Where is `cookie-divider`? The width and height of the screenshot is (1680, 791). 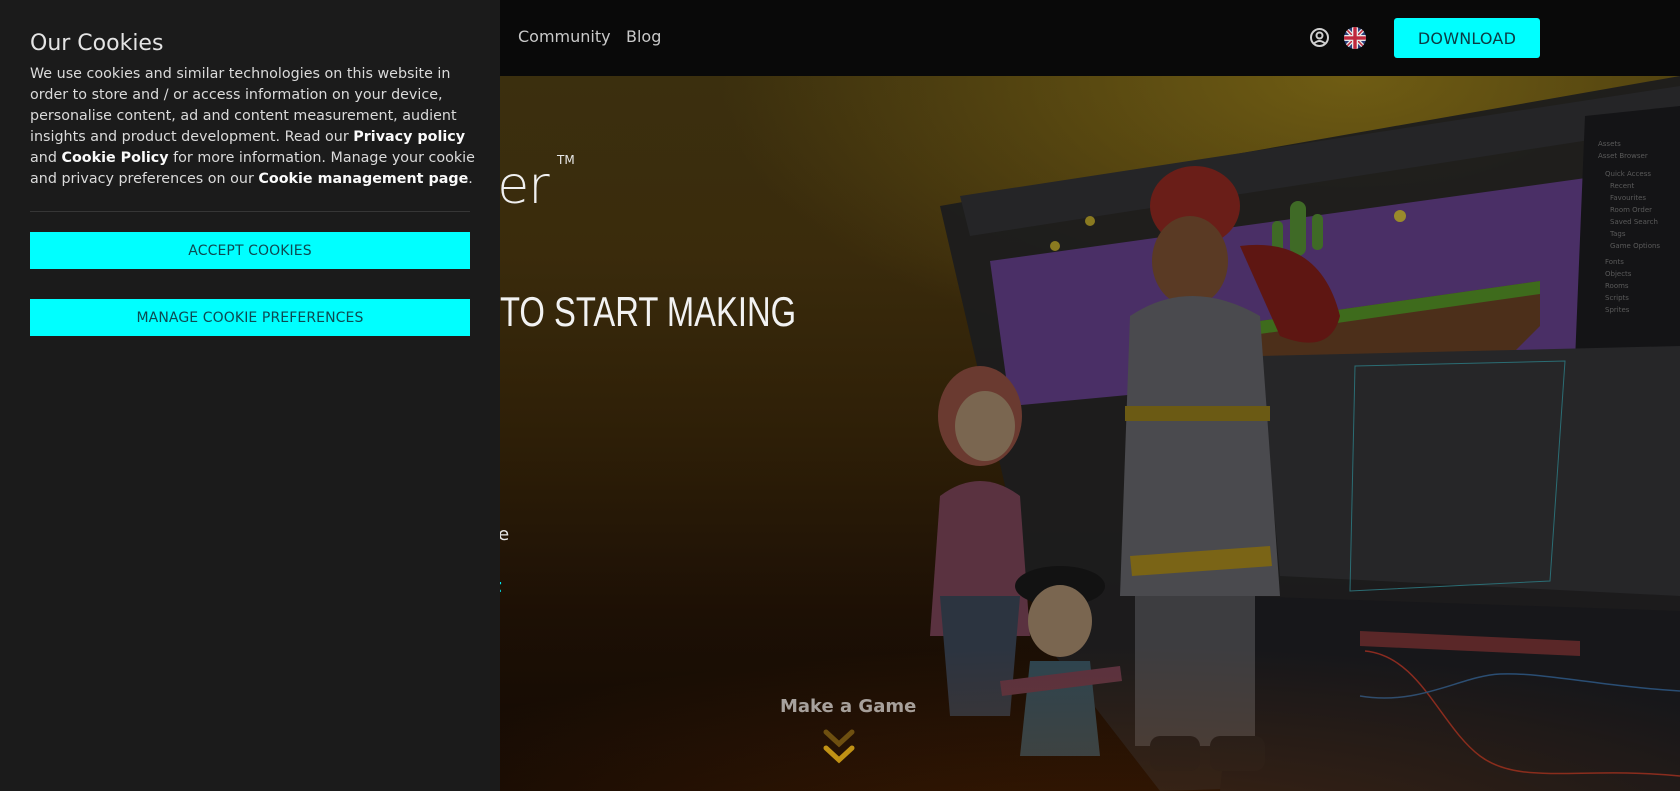
cookie-divider is located at coordinates (250, 211).